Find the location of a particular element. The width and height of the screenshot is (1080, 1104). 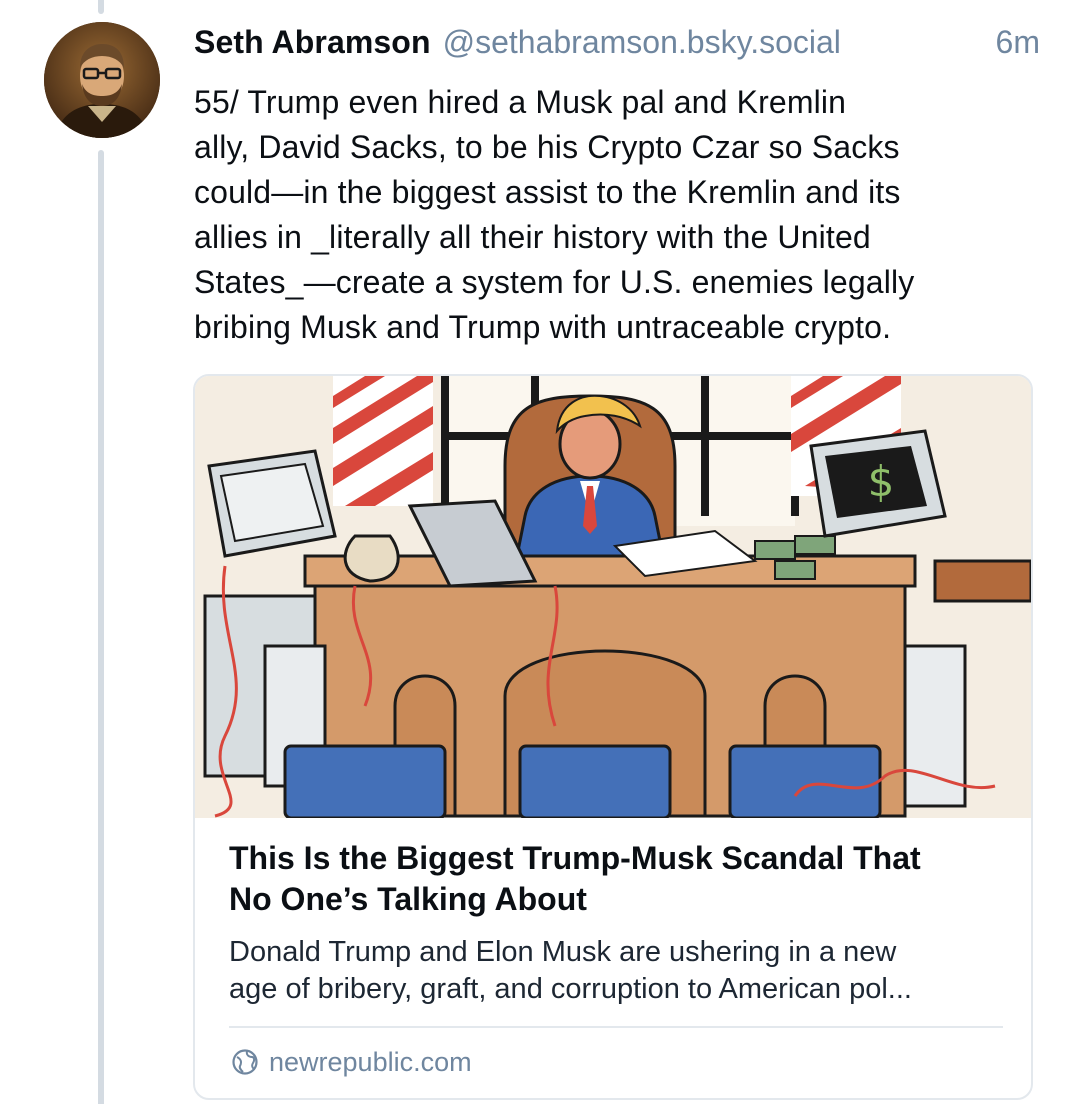

avatar is located at coordinates (102, 80).